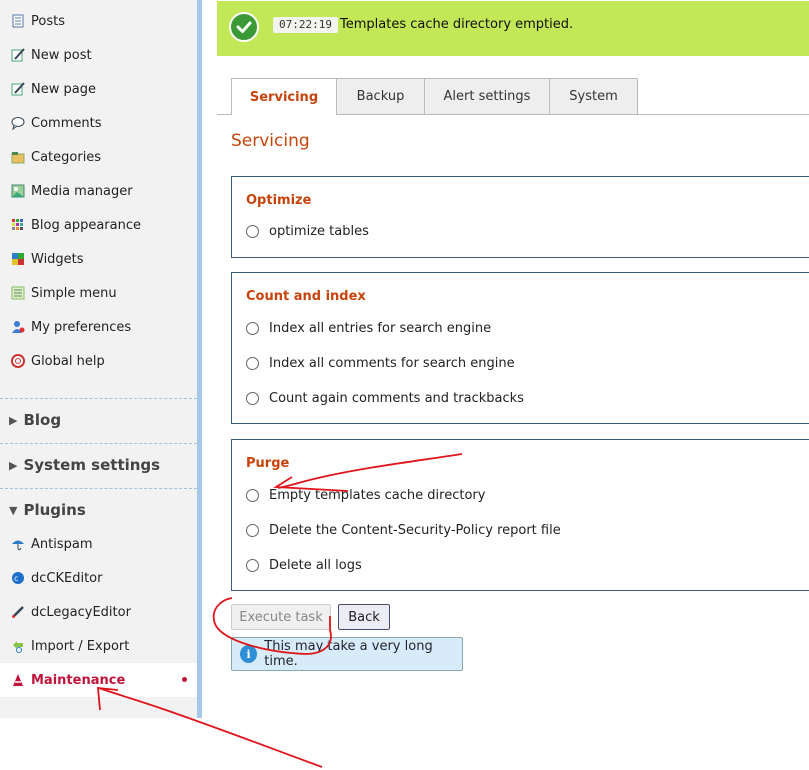 The width and height of the screenshot is (809, 770). I want to click on maintenance-icon, so click(18, 680).